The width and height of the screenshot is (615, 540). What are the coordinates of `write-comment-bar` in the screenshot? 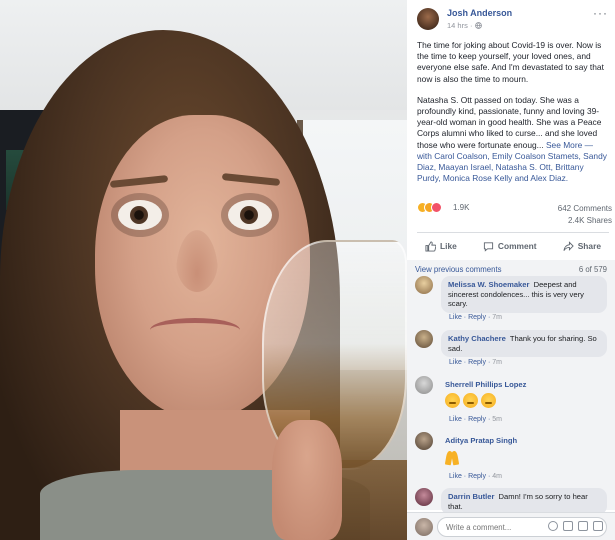 It's located at (511, 526).